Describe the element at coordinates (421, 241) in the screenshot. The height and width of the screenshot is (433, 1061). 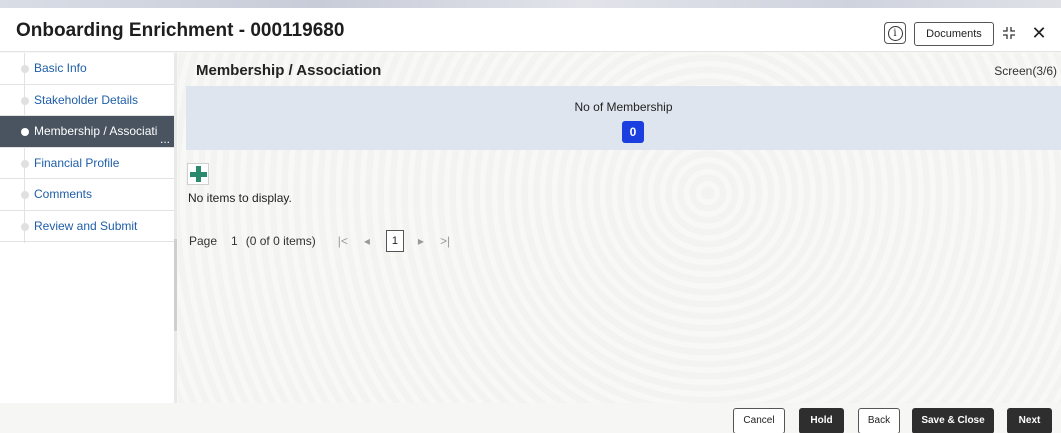
I see `next-page-icon: ▸` at that location.